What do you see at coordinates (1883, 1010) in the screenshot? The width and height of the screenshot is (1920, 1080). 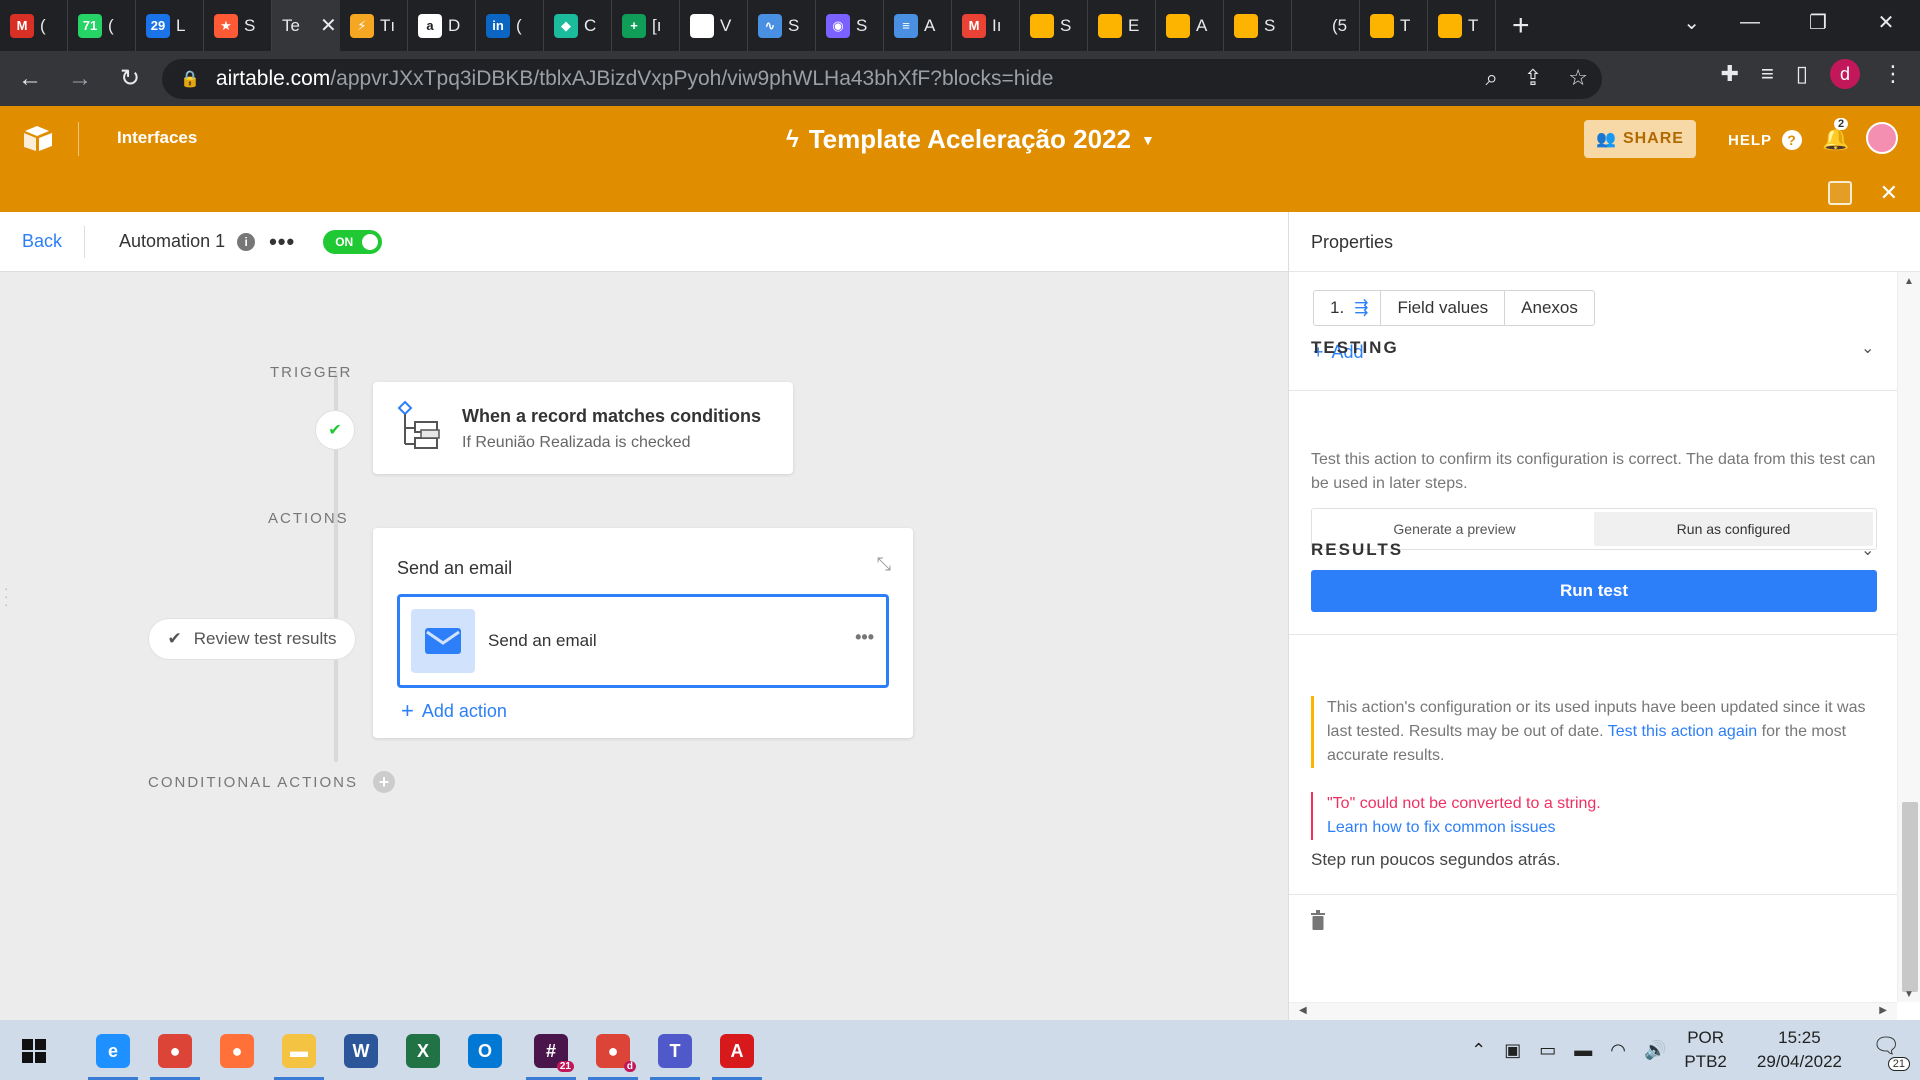 I see `scroll-right-icon: ▶` at bounding box center [1883, 1010].